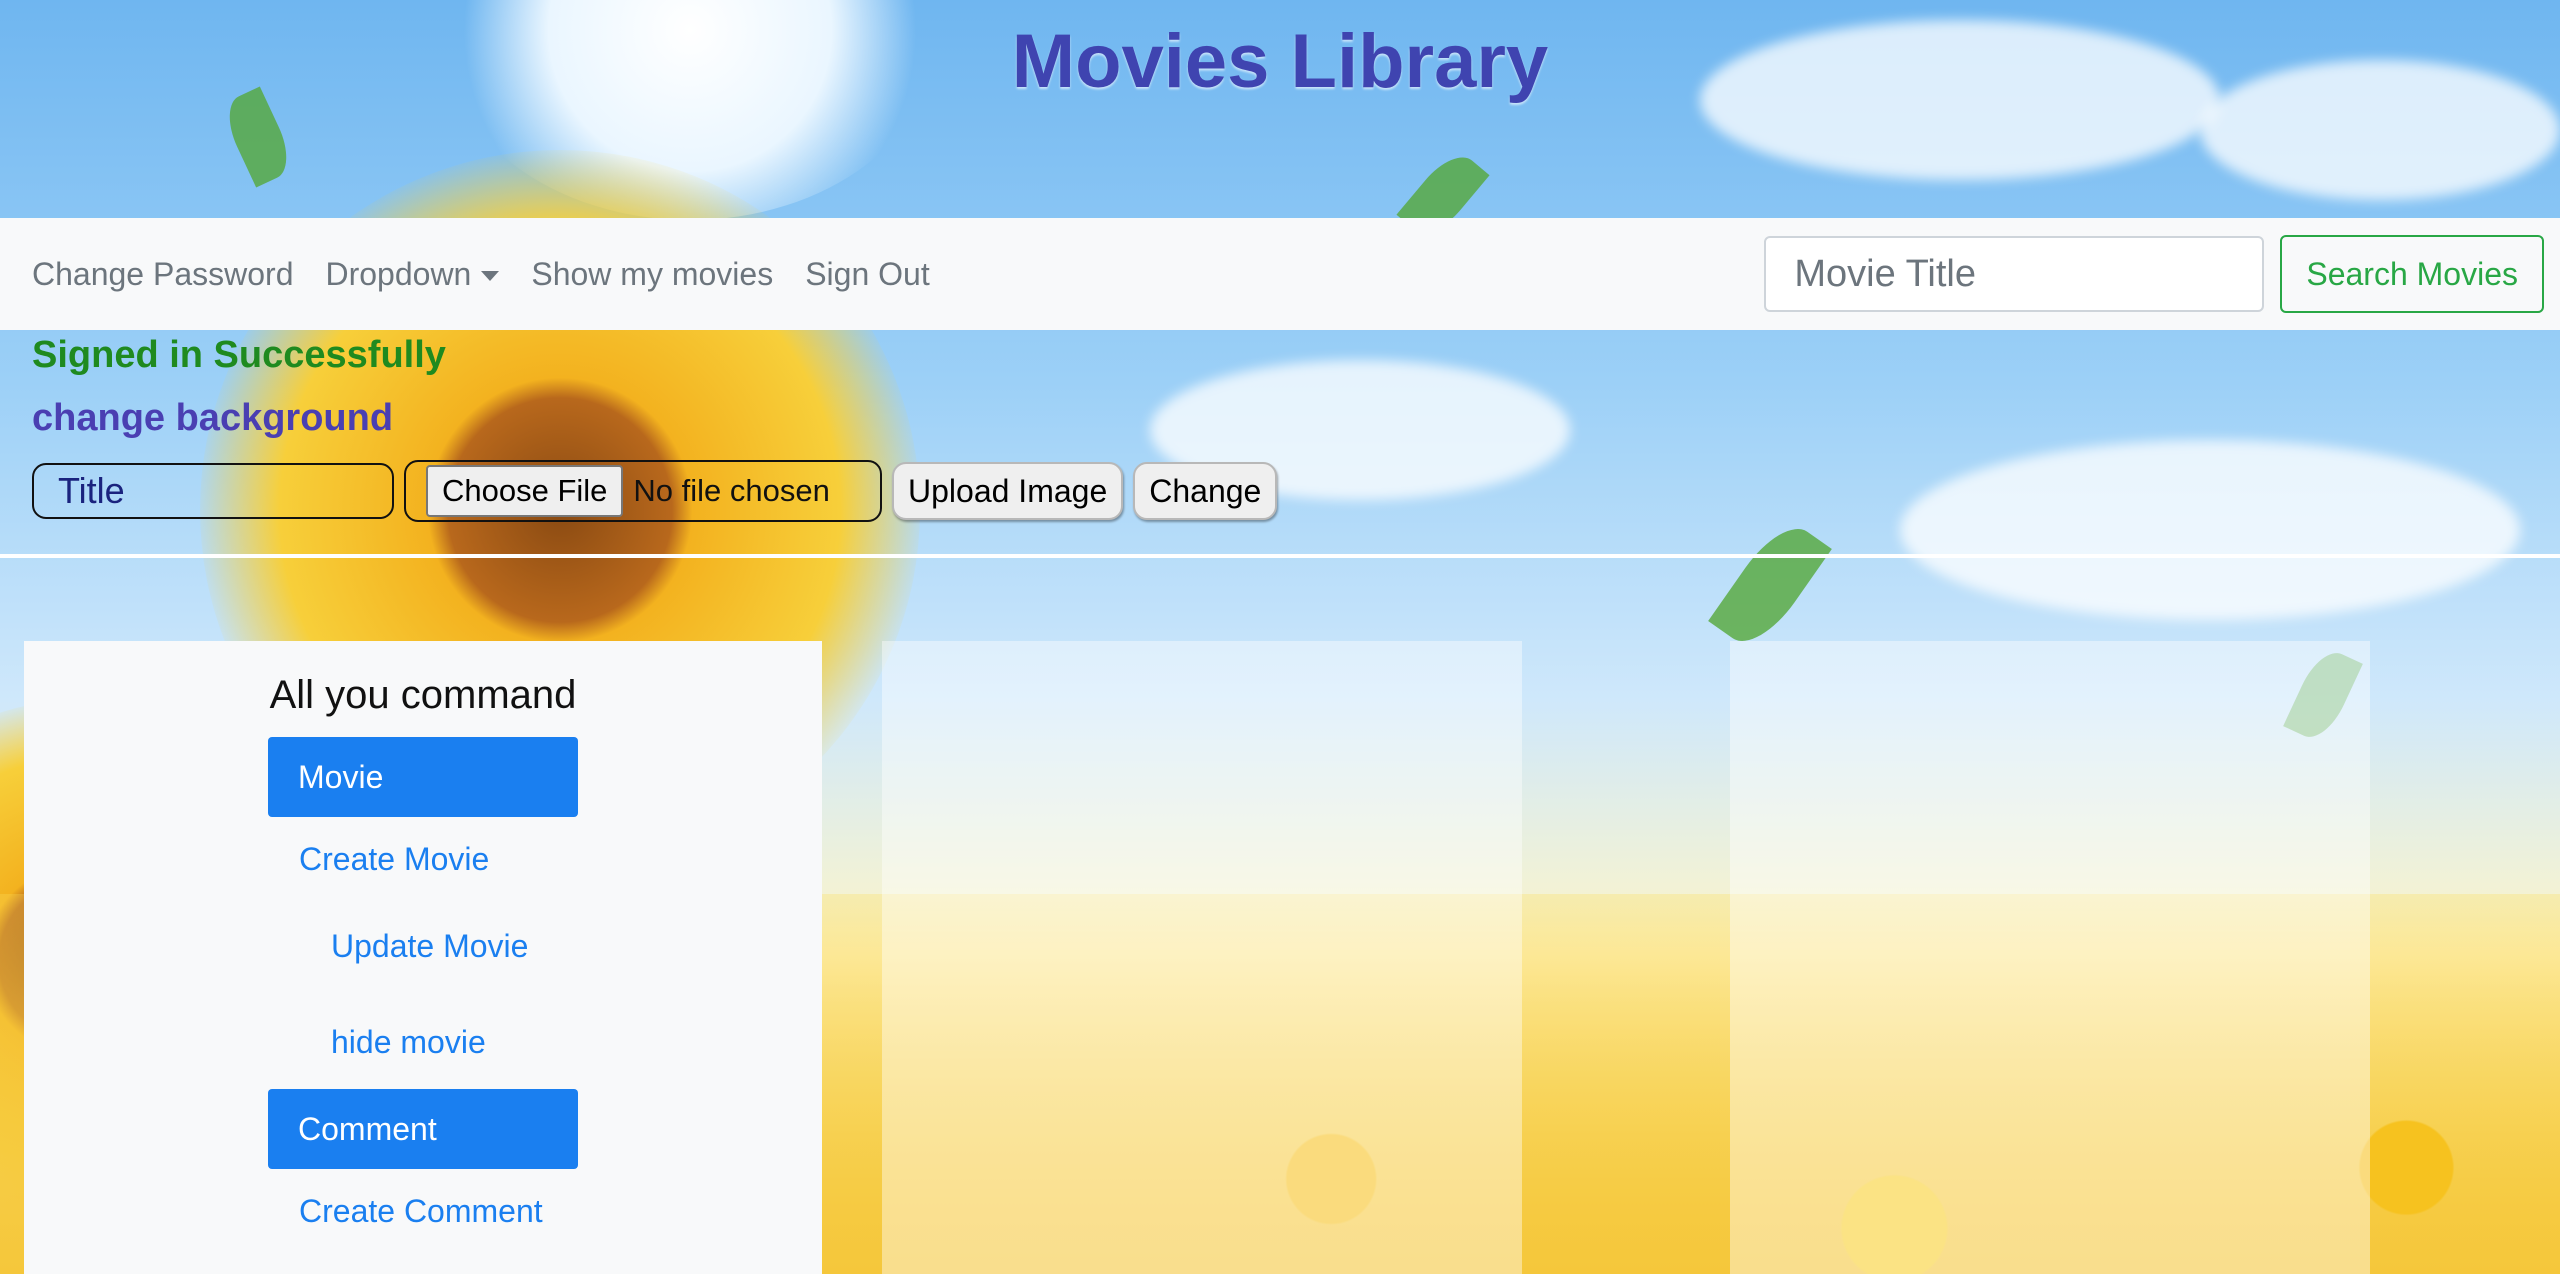  What do you see at coordinates (398, 273) in the screenshot?
I see `nav-dropdown-label: Dropdown` at bounding box center [398, 273].